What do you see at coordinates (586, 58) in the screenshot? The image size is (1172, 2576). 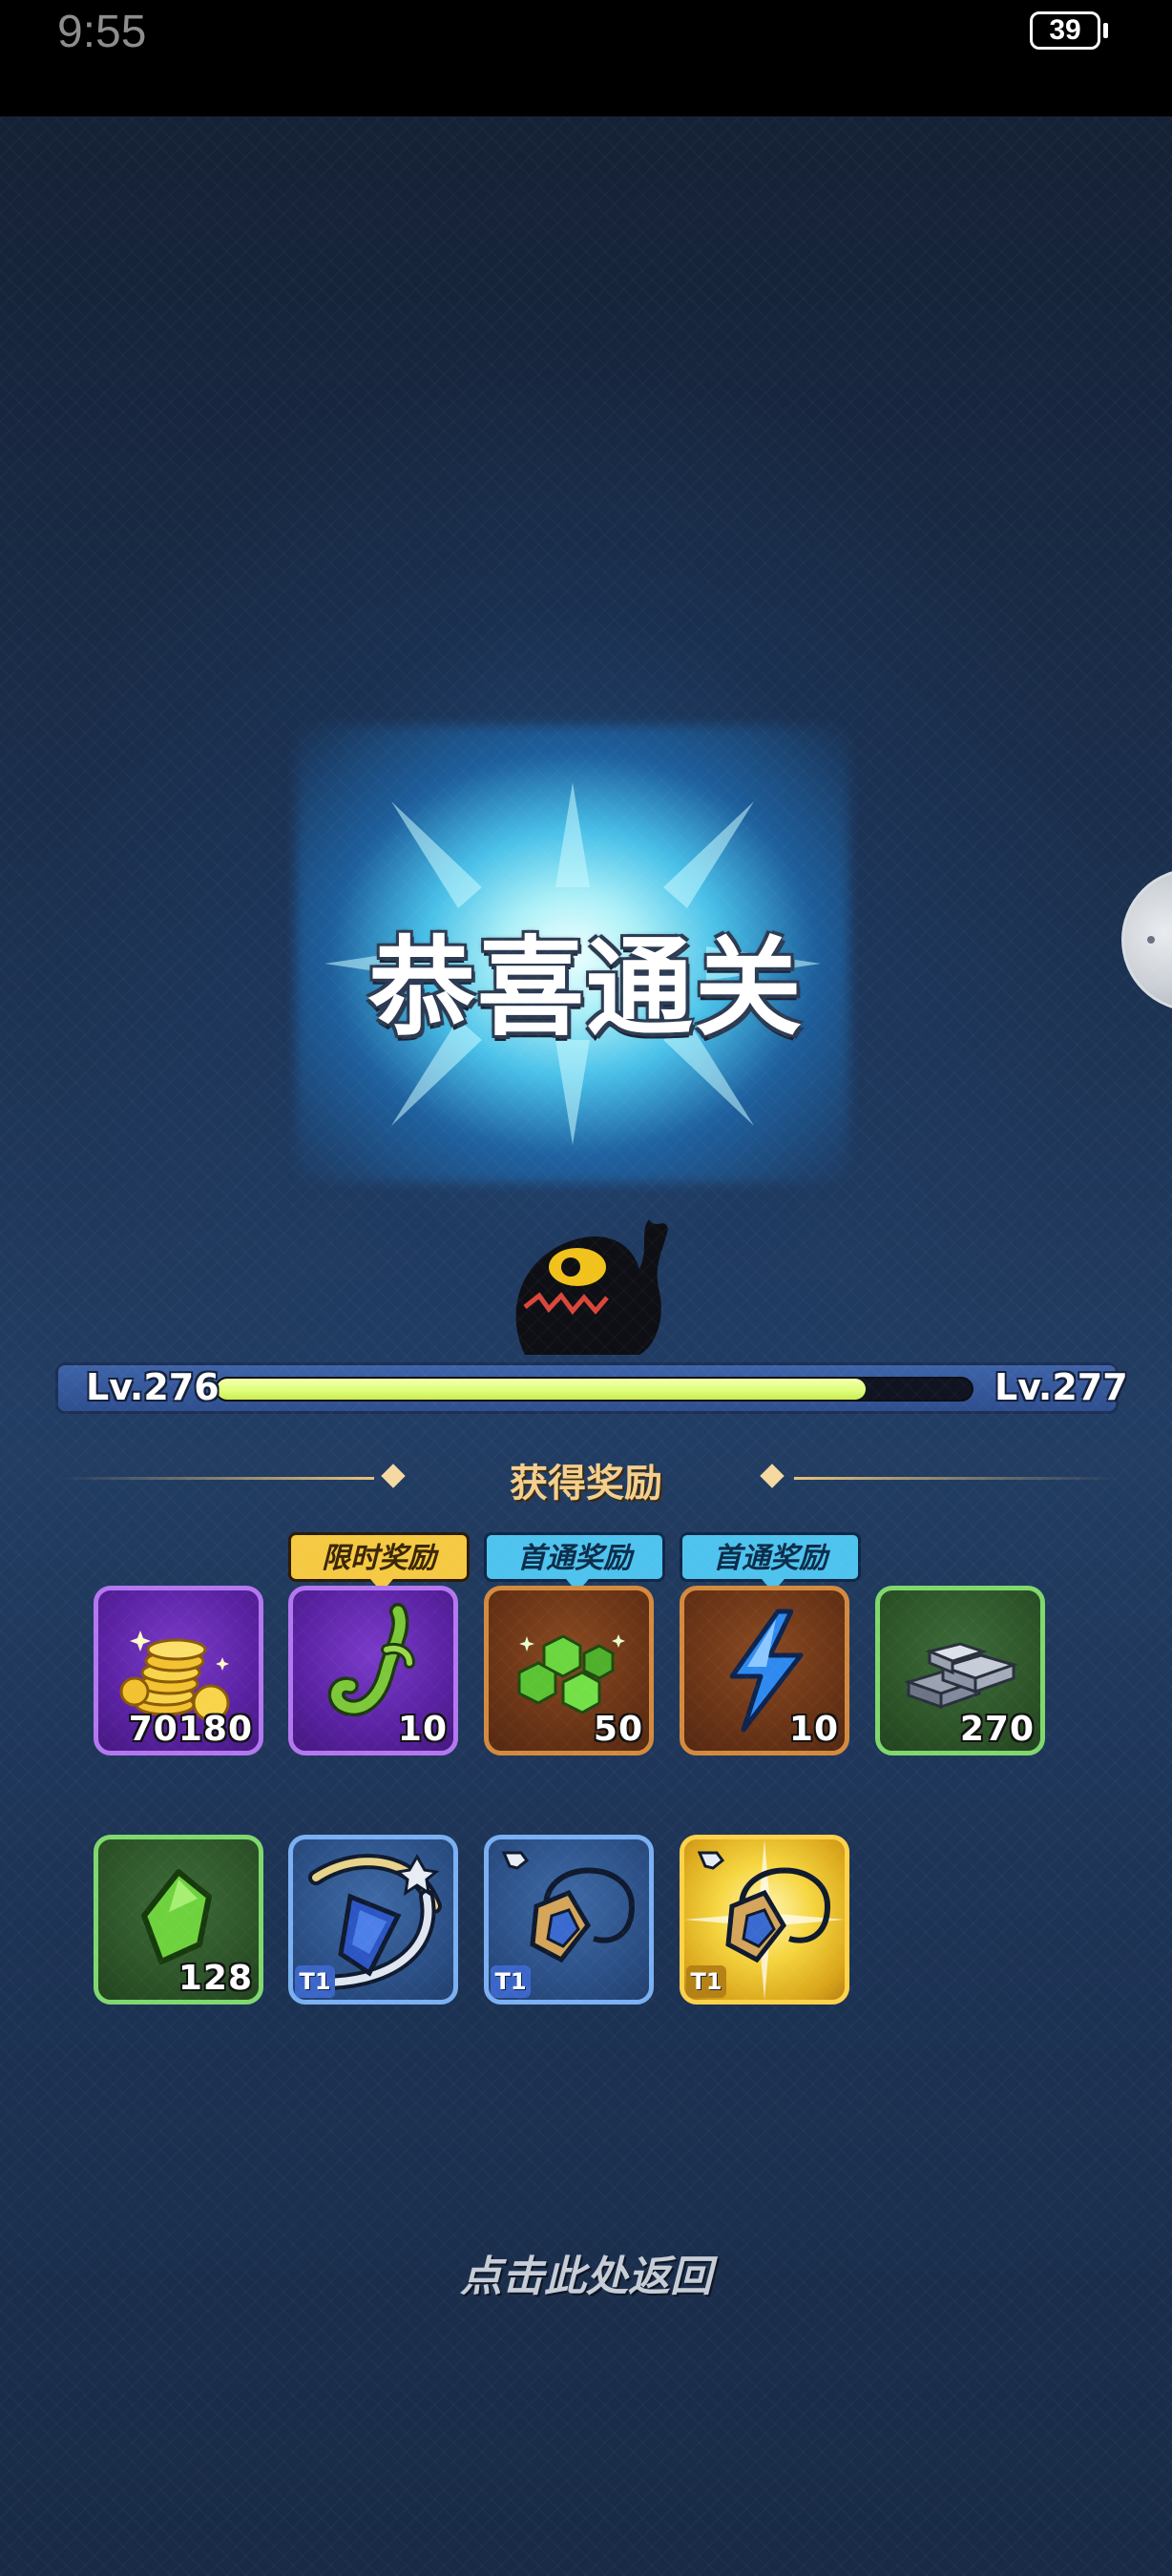 I see `status-bar: 9:55 39` at bounding box center [586, 58].